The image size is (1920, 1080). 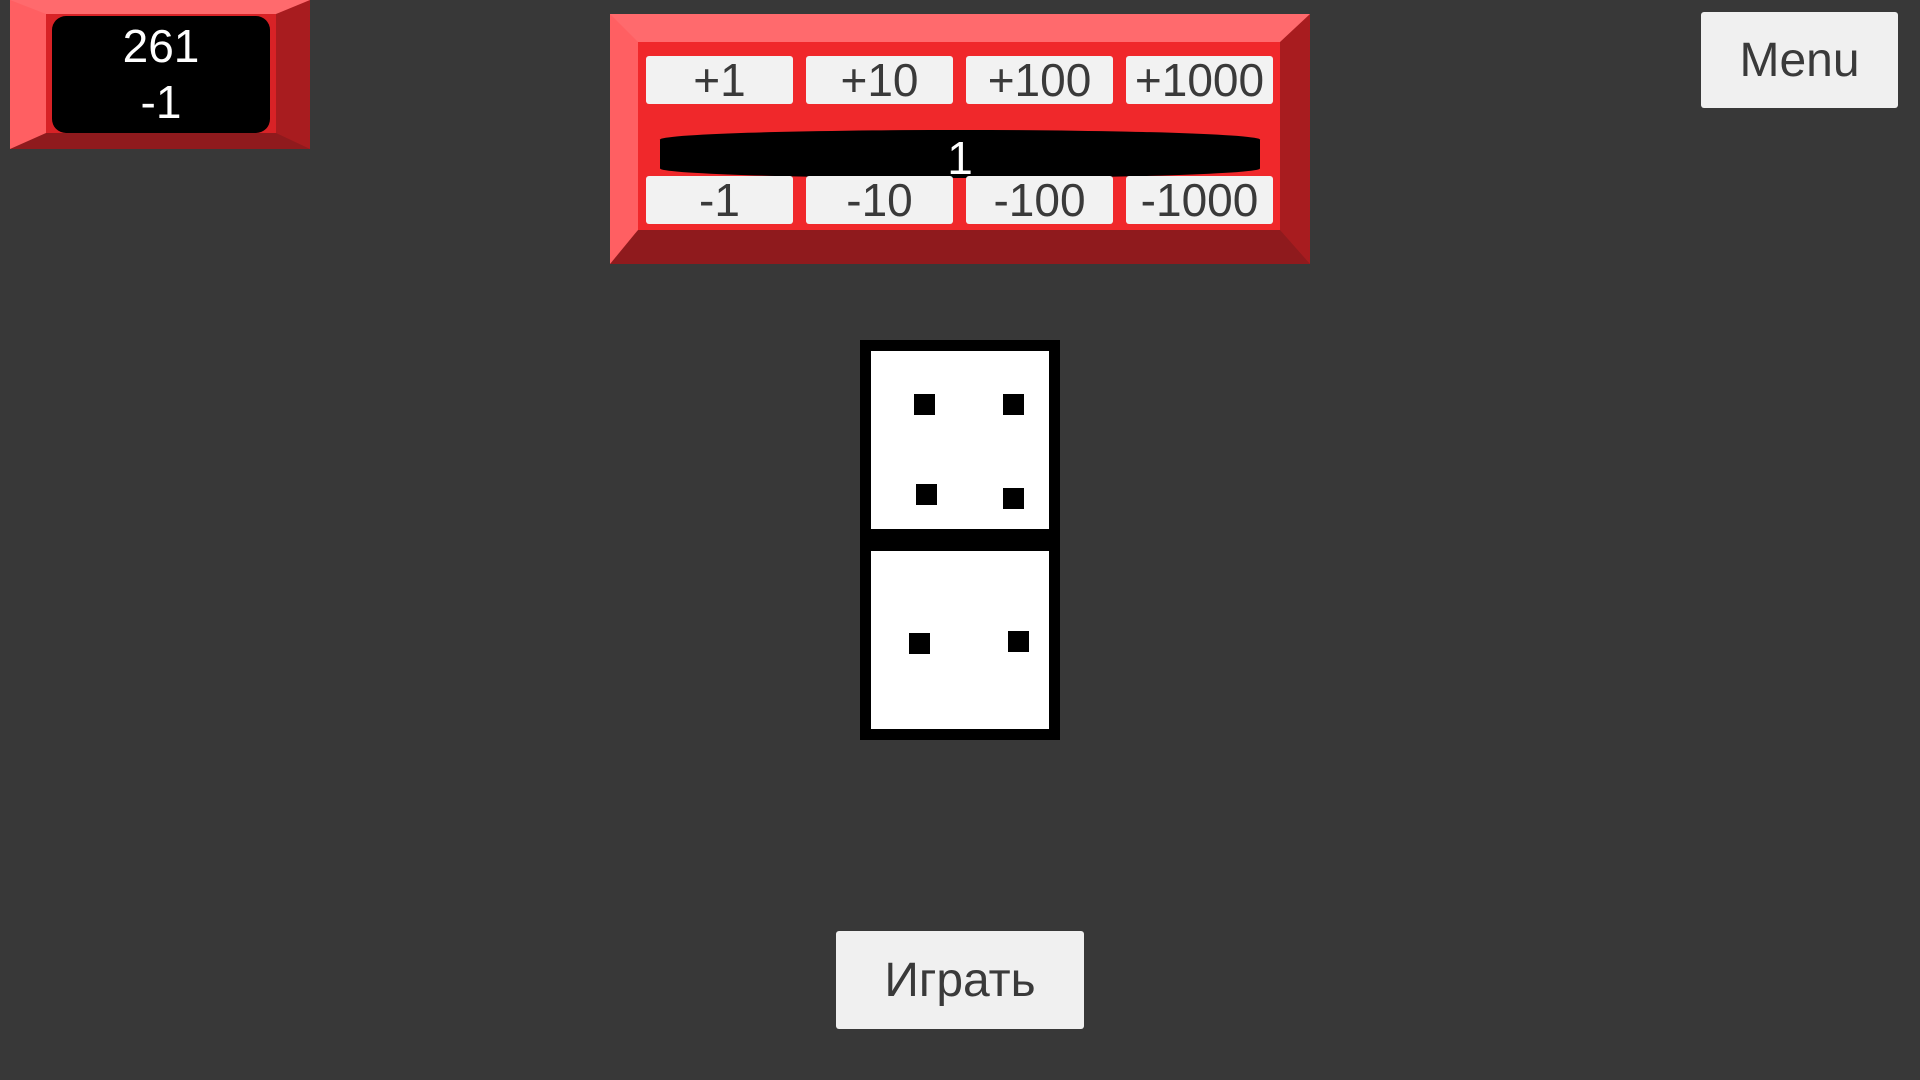 I want to click on domino-tile, so click(x=960, y=540).